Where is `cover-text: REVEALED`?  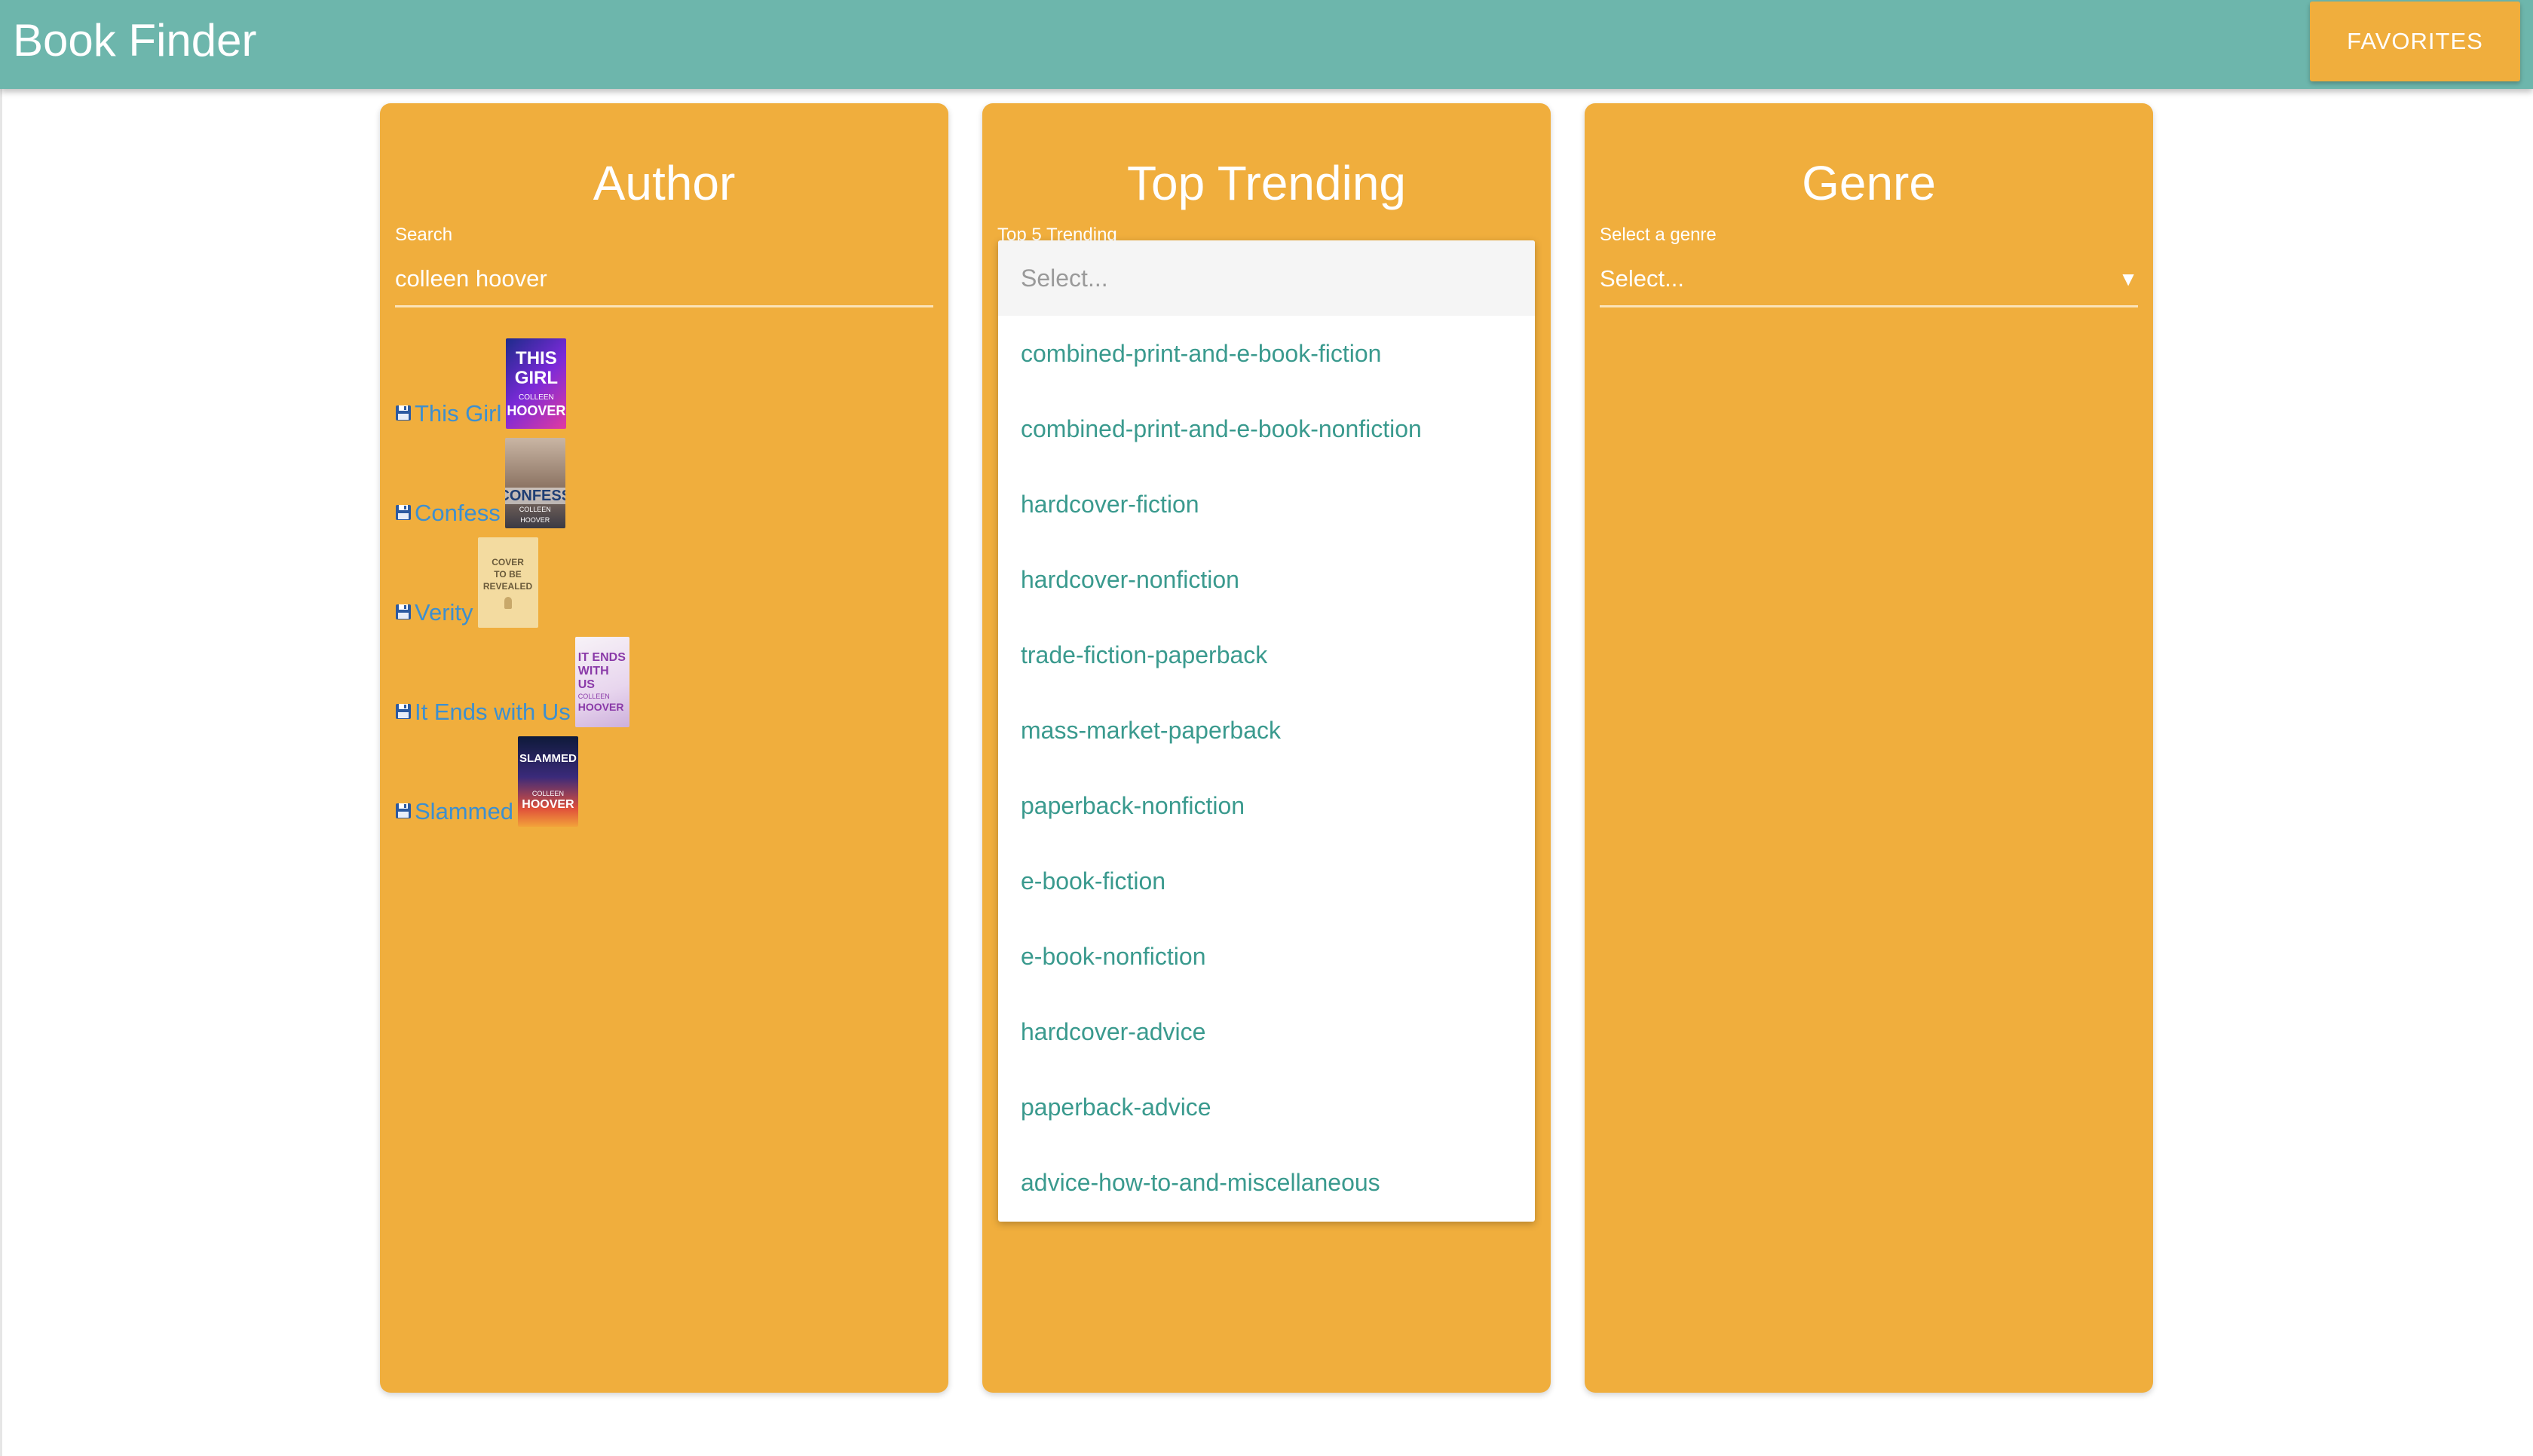
cover-text: REVEALED is located at coordinates (507, 586).